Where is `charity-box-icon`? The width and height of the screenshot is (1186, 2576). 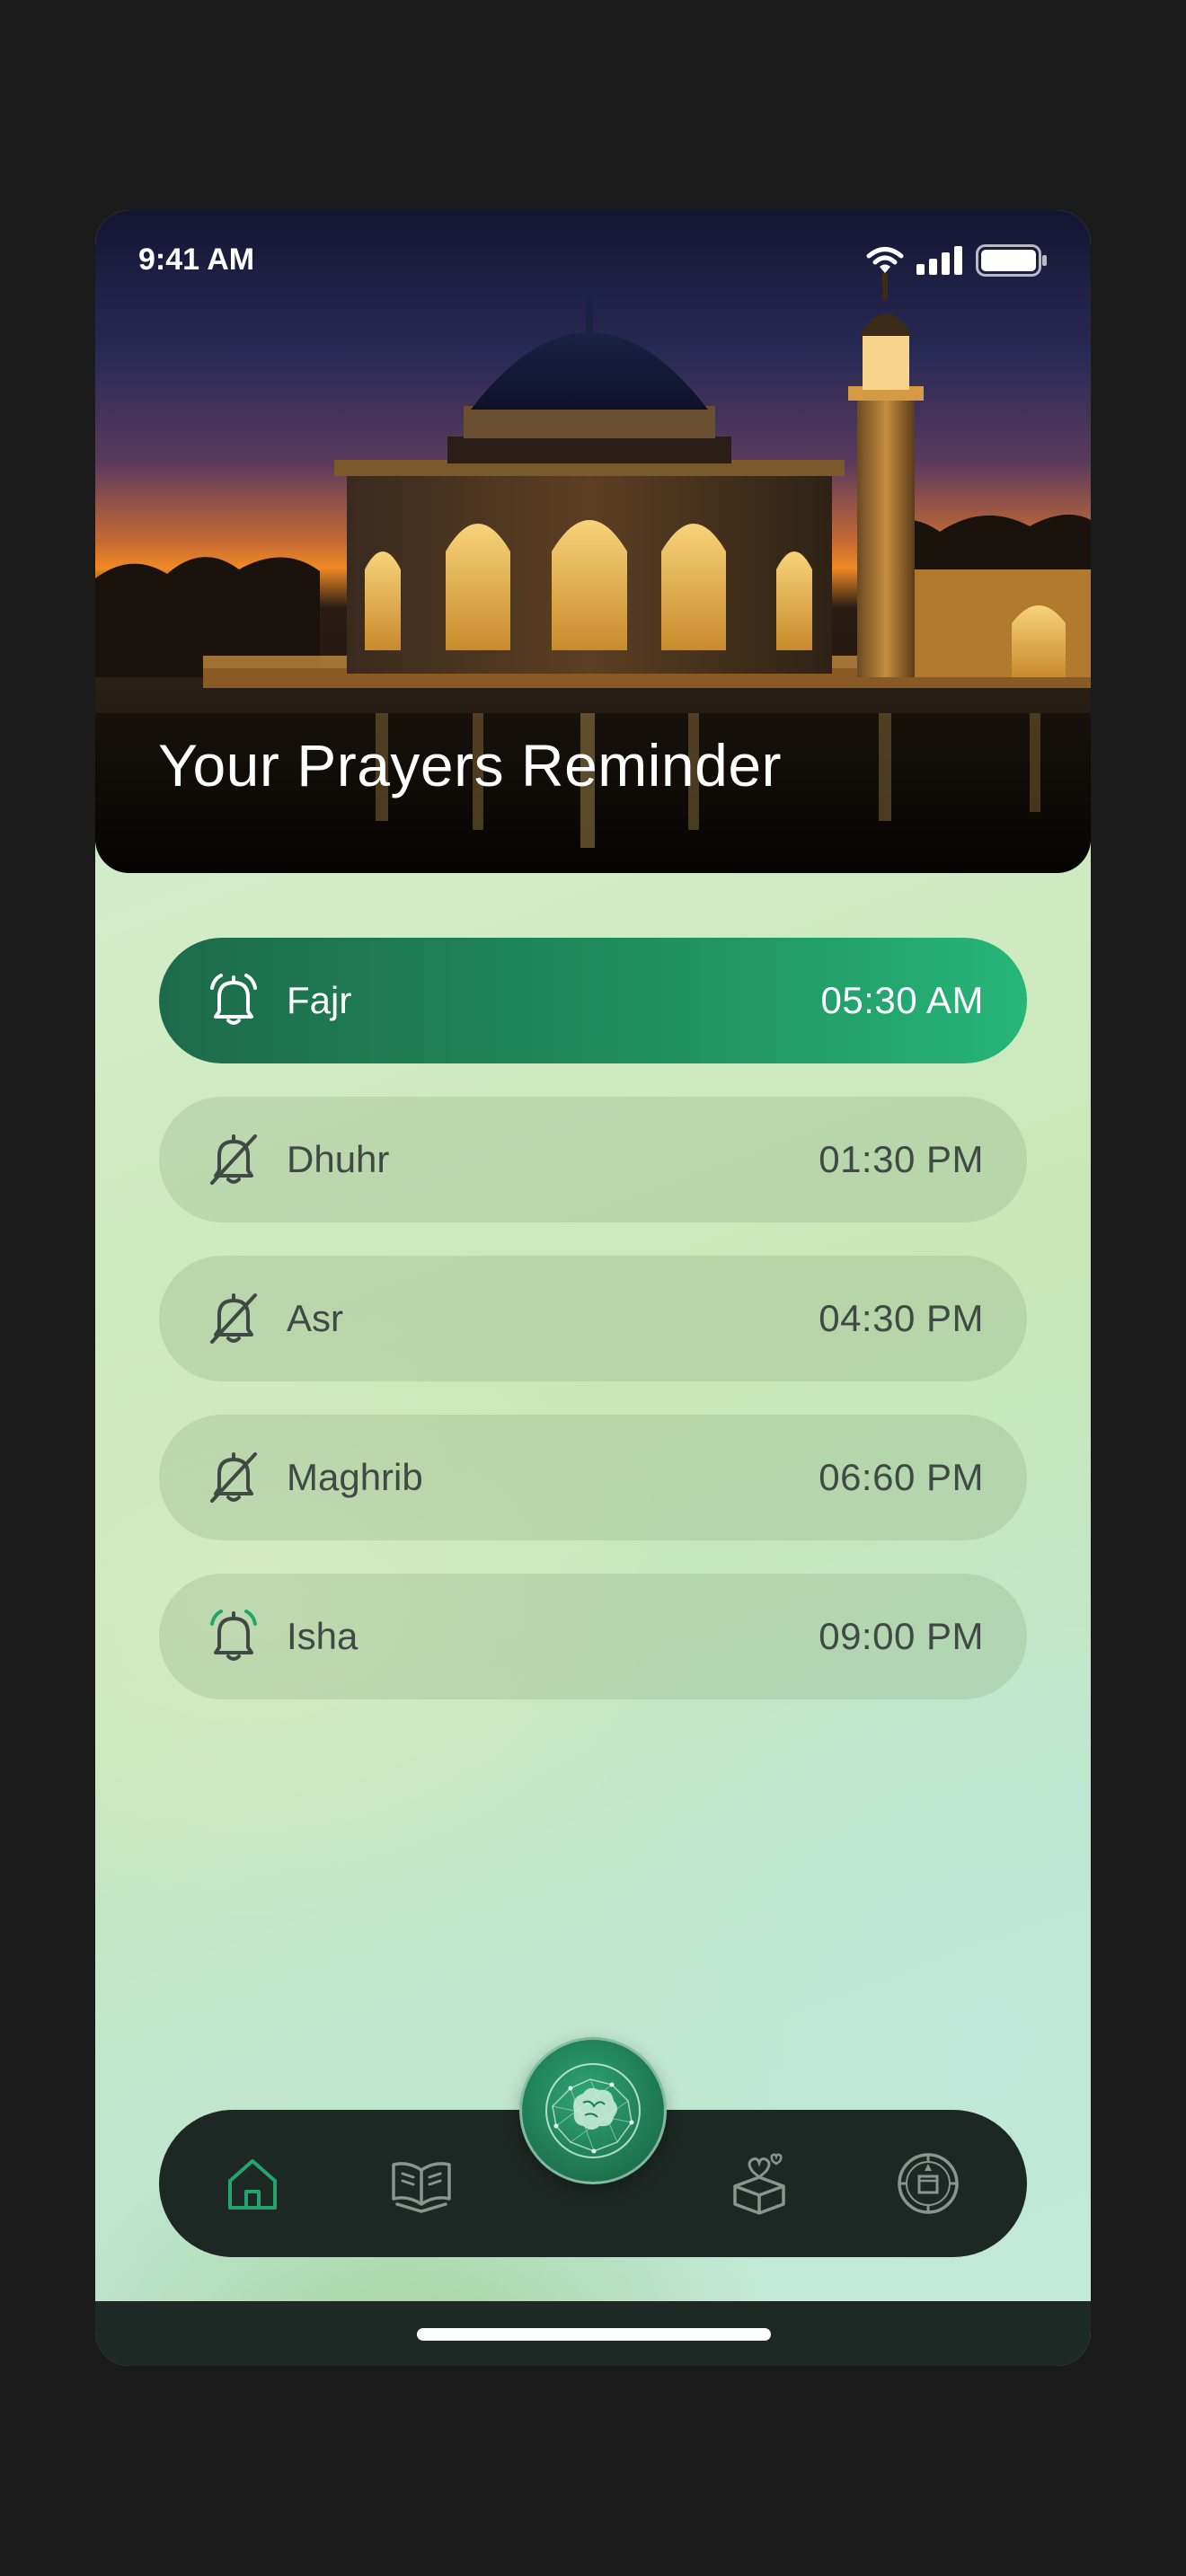
charity-box-icon is located at coordinates (759, 2184).